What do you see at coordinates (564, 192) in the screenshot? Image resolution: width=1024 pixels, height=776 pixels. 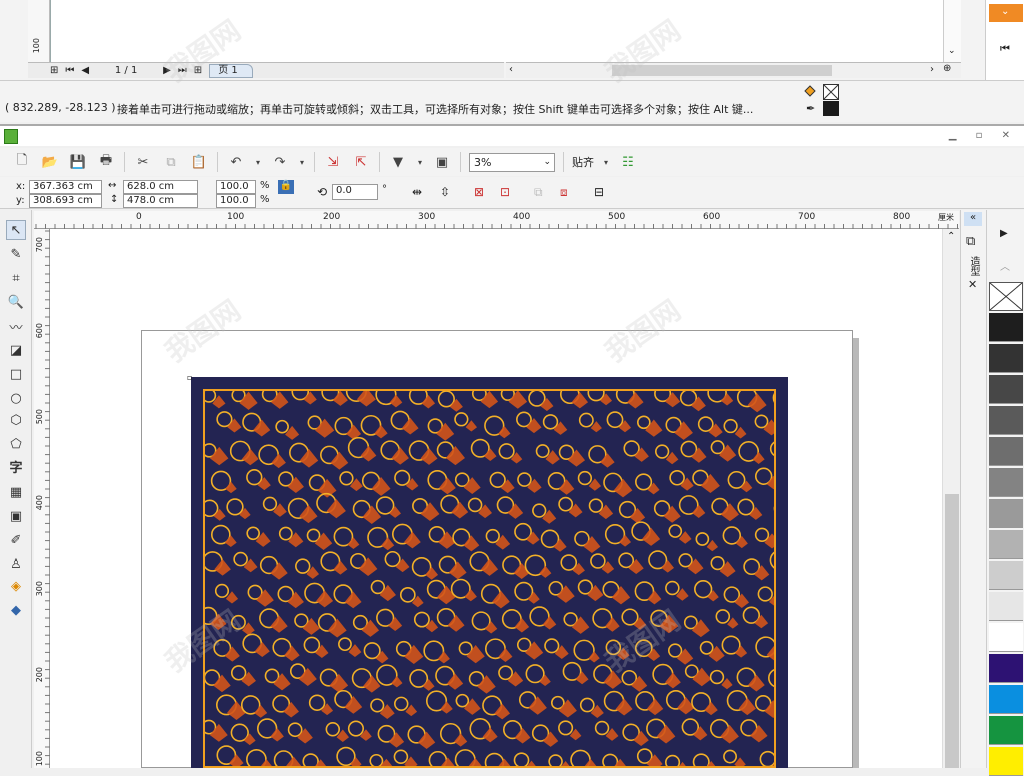 I see `break-apart-icon: ⧈` at bounding box center [564, 192].